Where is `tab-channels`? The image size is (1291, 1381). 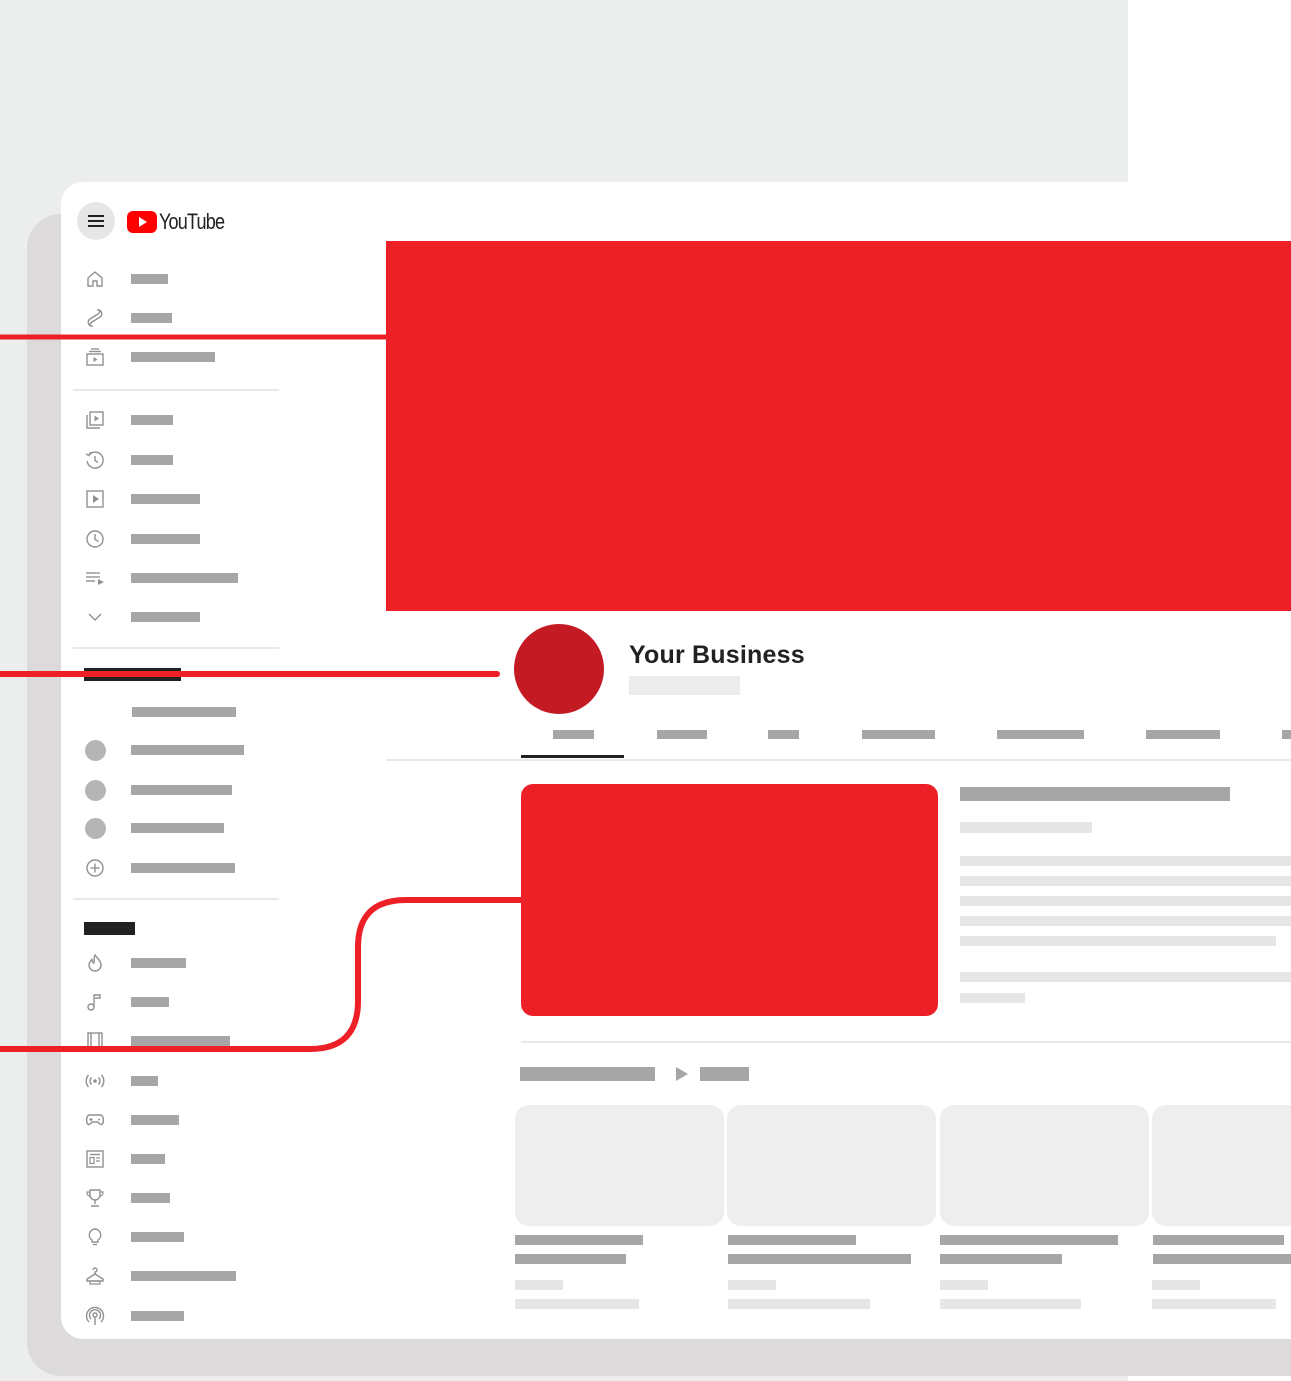
tab-channels is located at coordinates (1183, 734).